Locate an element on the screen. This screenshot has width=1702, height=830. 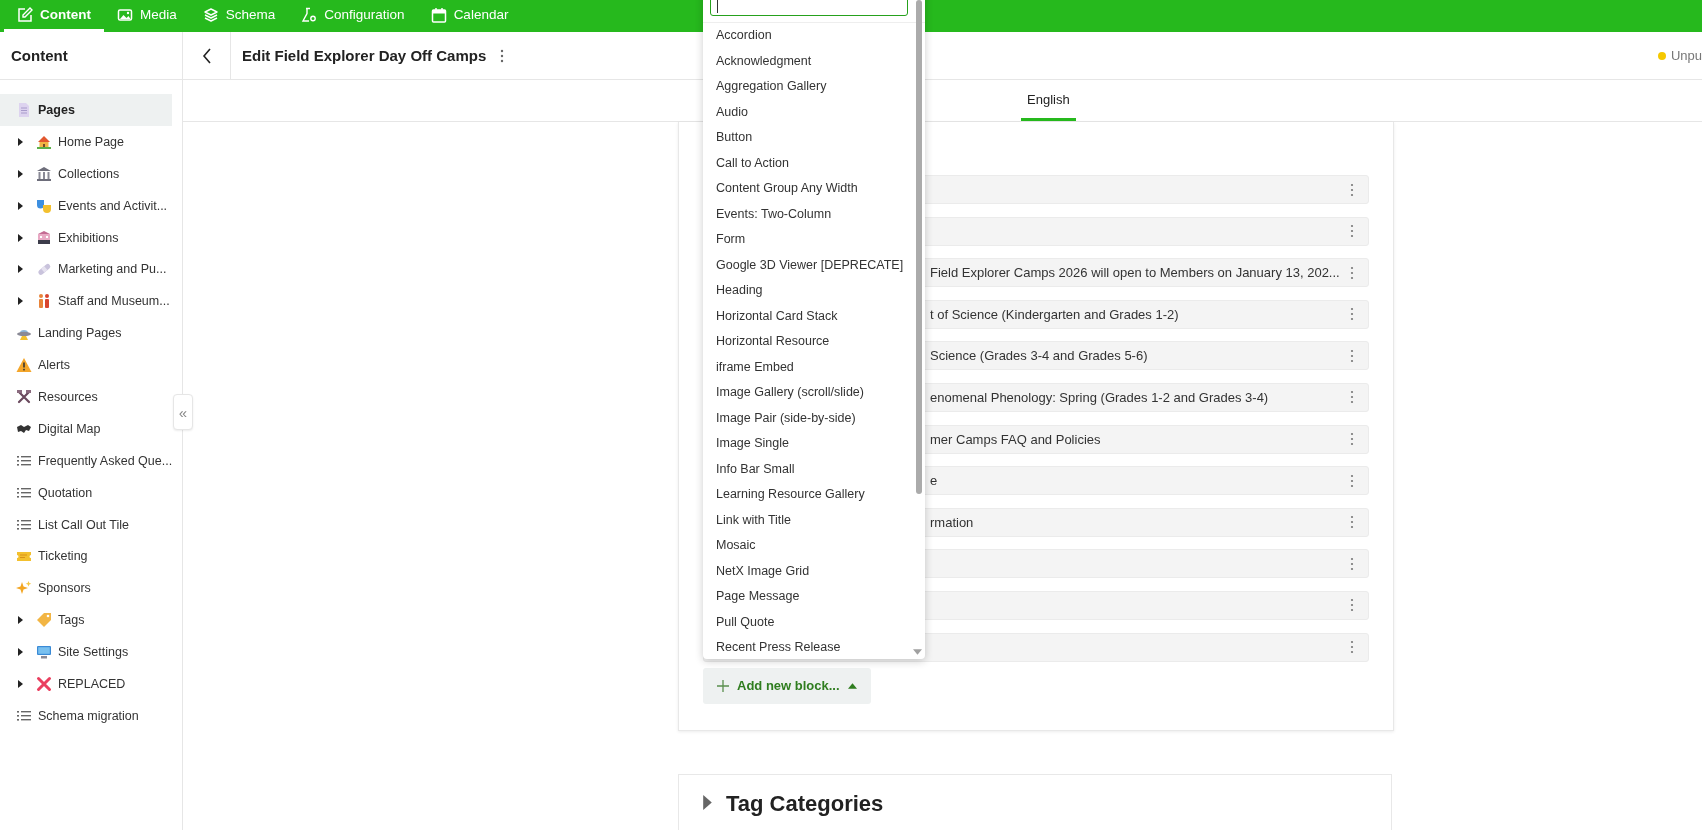
scroll-down-icon is located at coordinates (917, 652).